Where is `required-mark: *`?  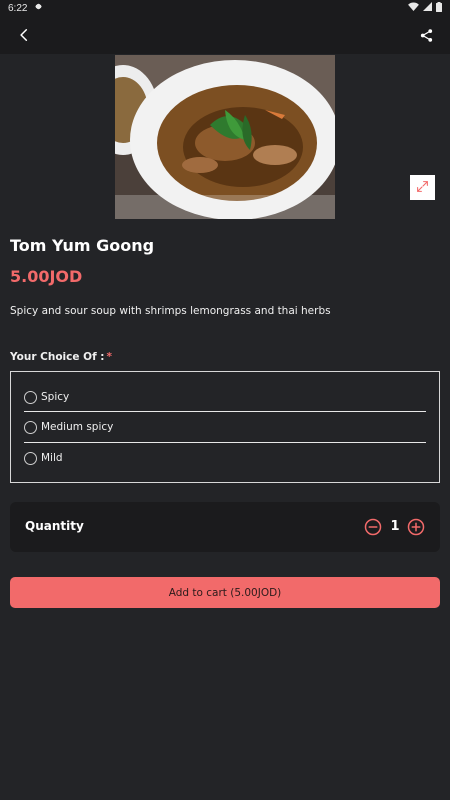 required-mark: * is located at coordinates (109, 357).